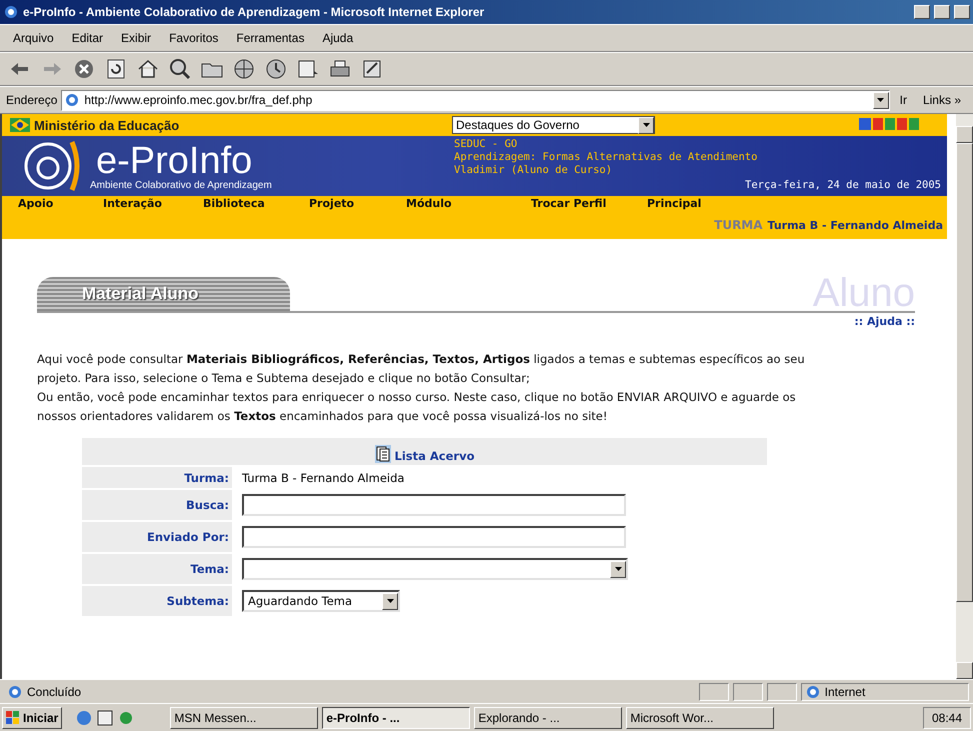 Image resolution: width=973 pixels, height=731 pixels. Describe the element at coordinates (855, 225) in the screenshot. I see `class-name: Turma B - Fernando Almeida` at that location.